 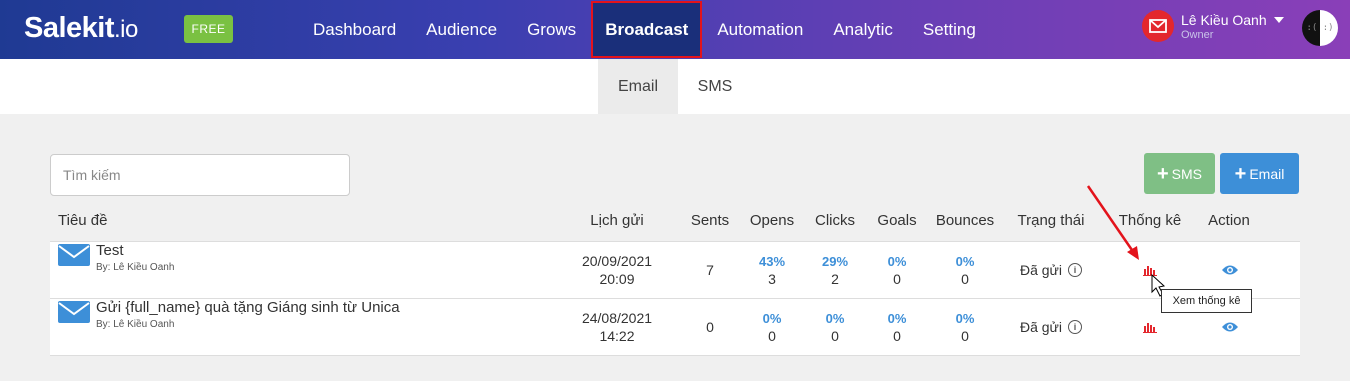 I want to click on subtabs: Email SMS, so click(x=675, y=86).